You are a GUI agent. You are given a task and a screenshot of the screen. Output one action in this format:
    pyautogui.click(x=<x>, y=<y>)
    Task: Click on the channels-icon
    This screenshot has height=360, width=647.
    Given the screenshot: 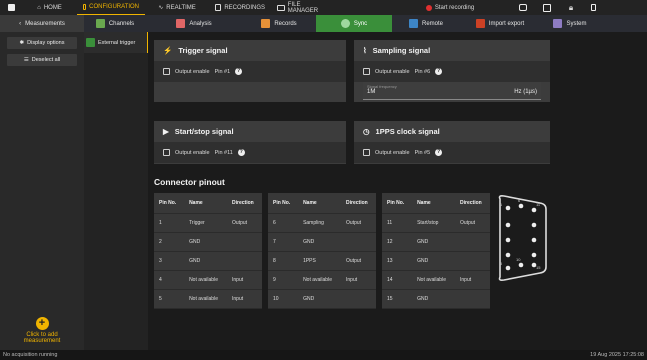 What is the action you would take?
    pyautogui.click(x=100, y=23)
    